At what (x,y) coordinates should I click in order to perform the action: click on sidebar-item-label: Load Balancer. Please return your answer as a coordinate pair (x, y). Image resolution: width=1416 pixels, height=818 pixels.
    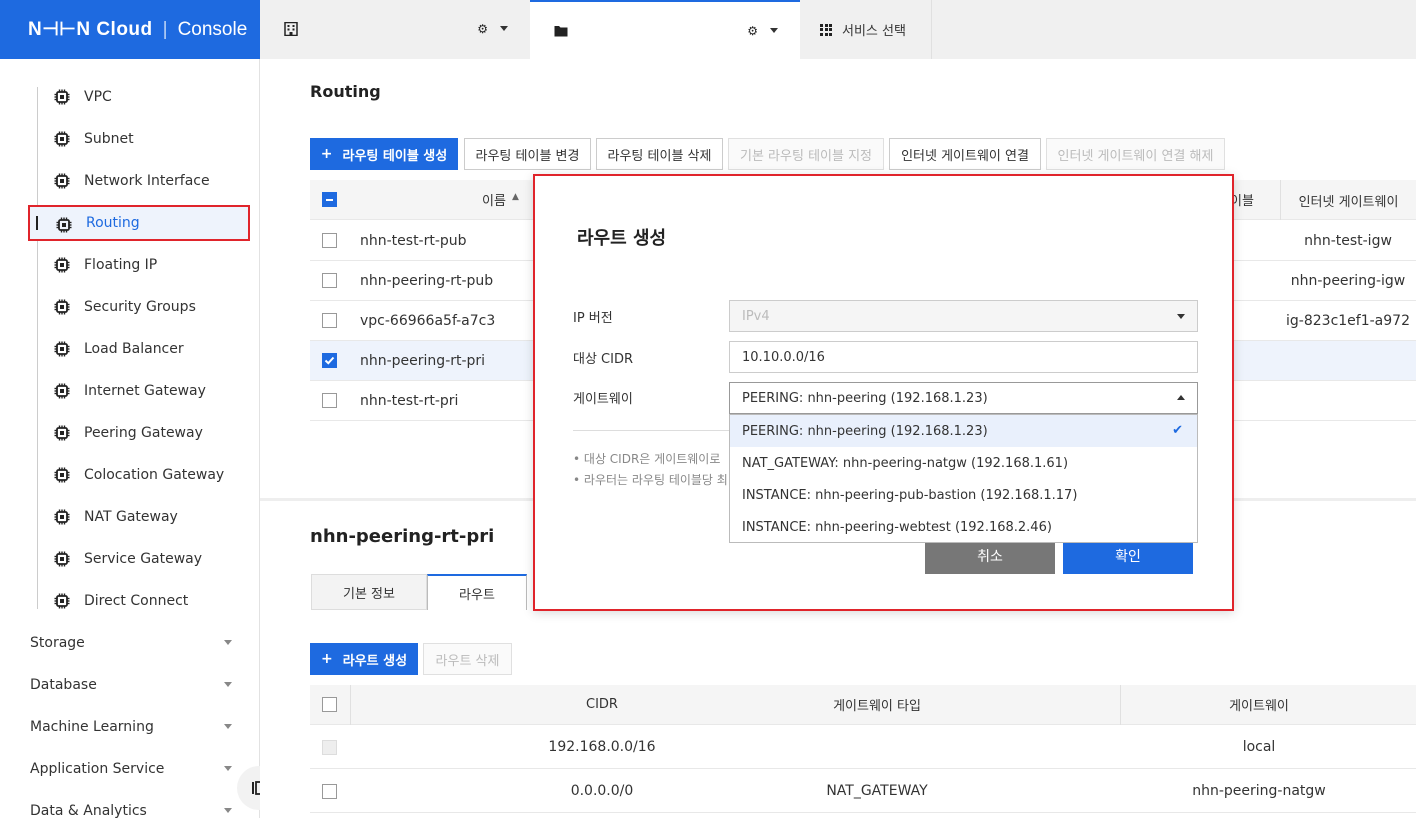
    Looking at the image, I should click on (134, 349).